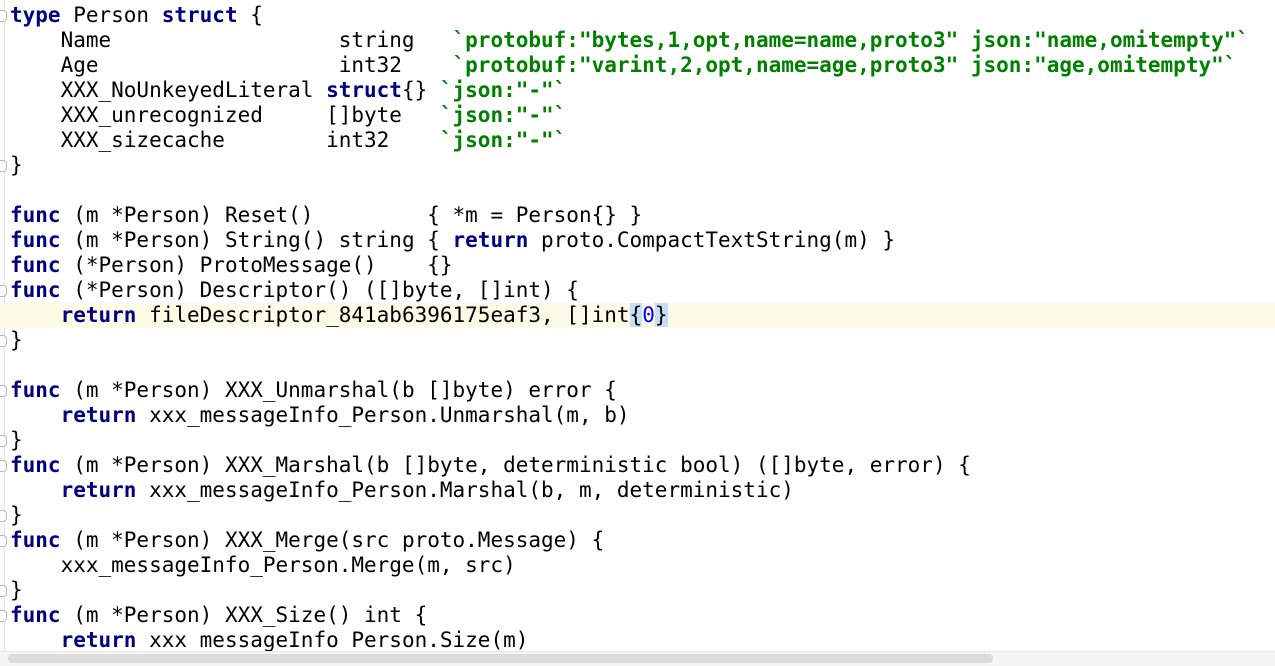  I want to click on horizontal-scrollbar, so click(637, 658).